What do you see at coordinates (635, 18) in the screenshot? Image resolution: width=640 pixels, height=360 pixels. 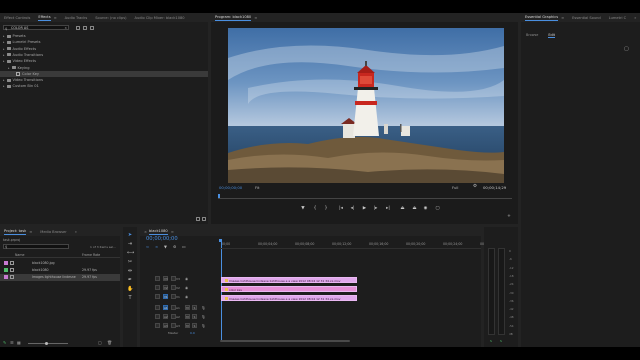 I see `overflow-chevron-icon: »` at bounding box center [635, 18].